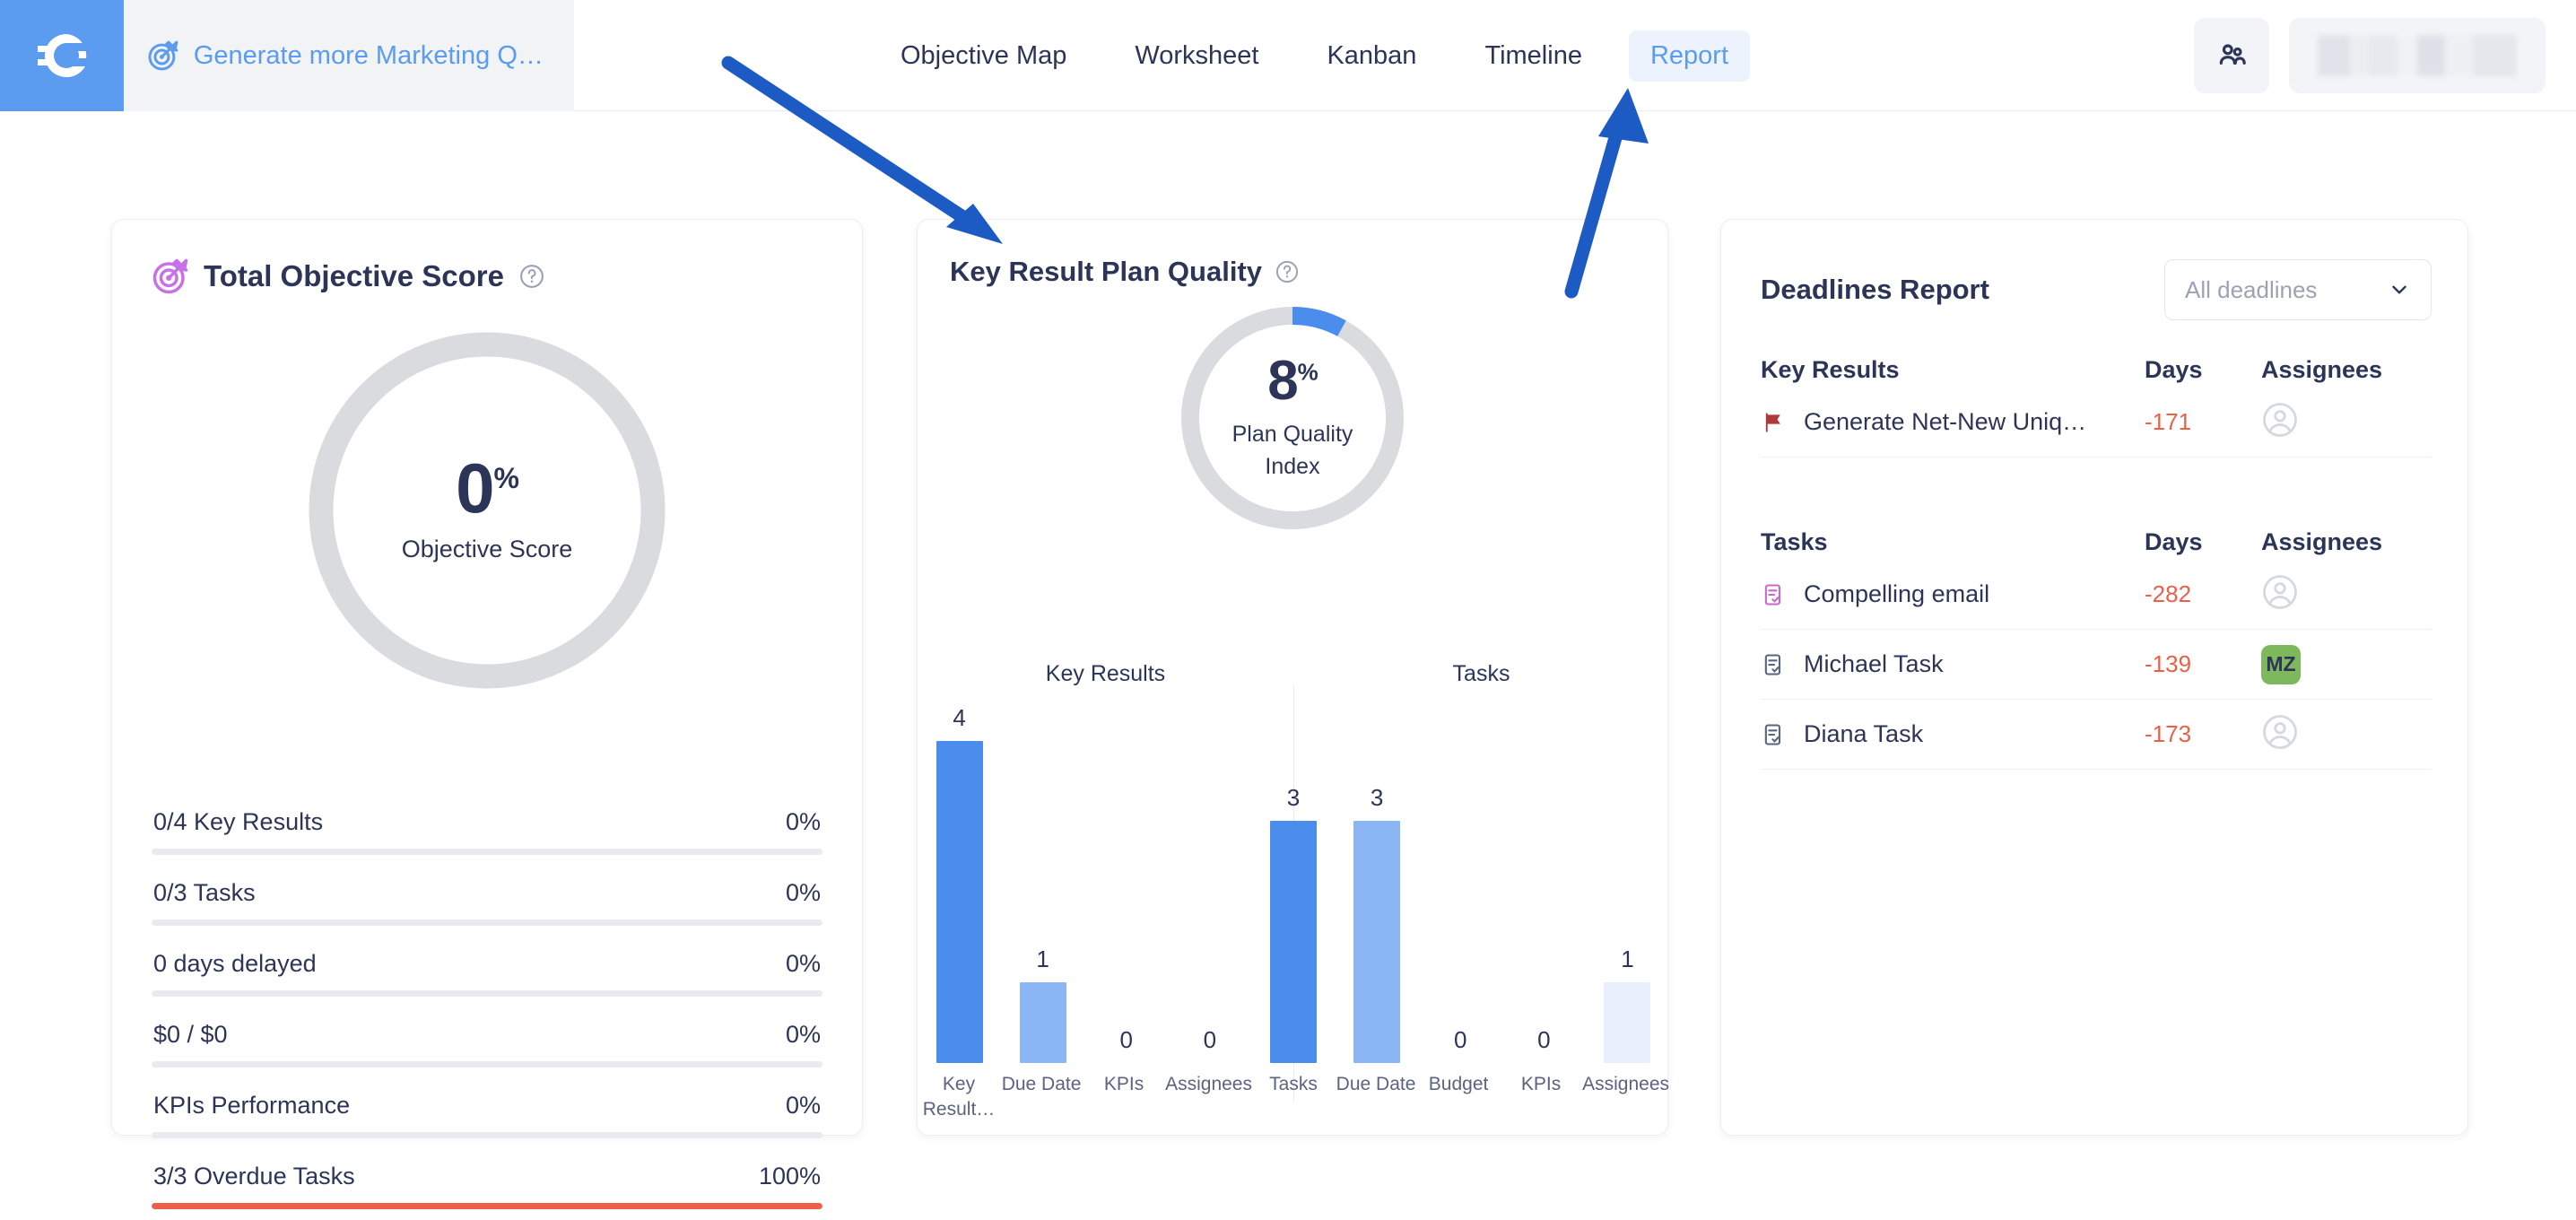  I want to click on people-icon, so click(2232, 54).